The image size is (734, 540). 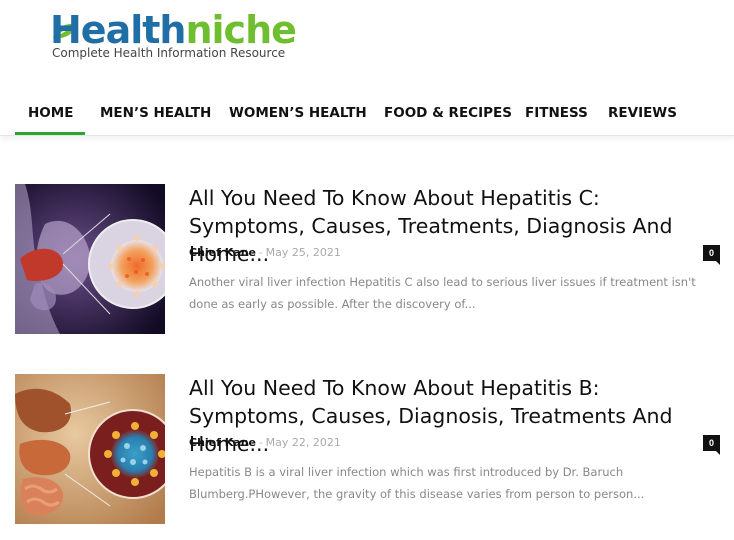 What do you see at coordinates (50, 133) in the screenshot?
I see `nav-active-indicator` at bounding box center [50, 133].